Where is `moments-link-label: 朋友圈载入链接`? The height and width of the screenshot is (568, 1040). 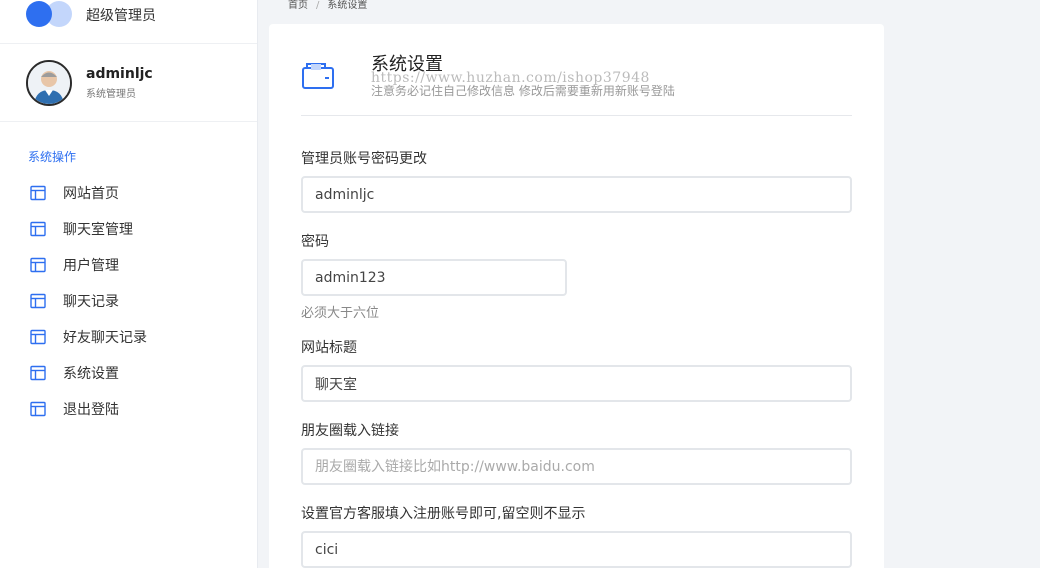
moments-link-label: 朋友圈载入链接 is located at coordinates (350, 431).